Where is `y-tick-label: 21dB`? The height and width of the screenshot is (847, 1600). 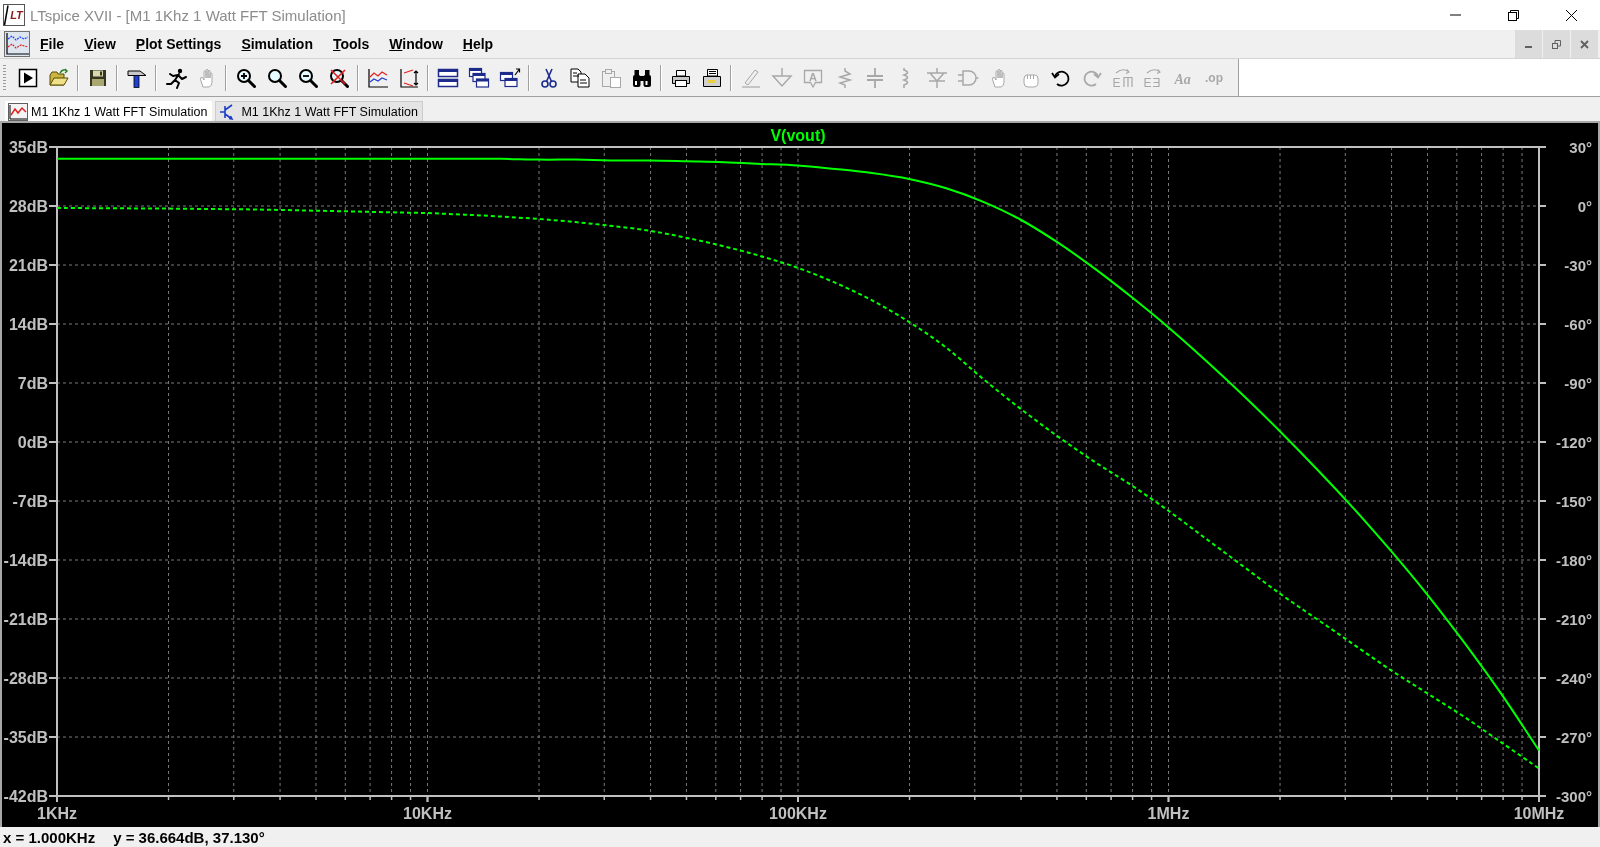
y-tick-label: 21dB is located at coordinates (28, 265).